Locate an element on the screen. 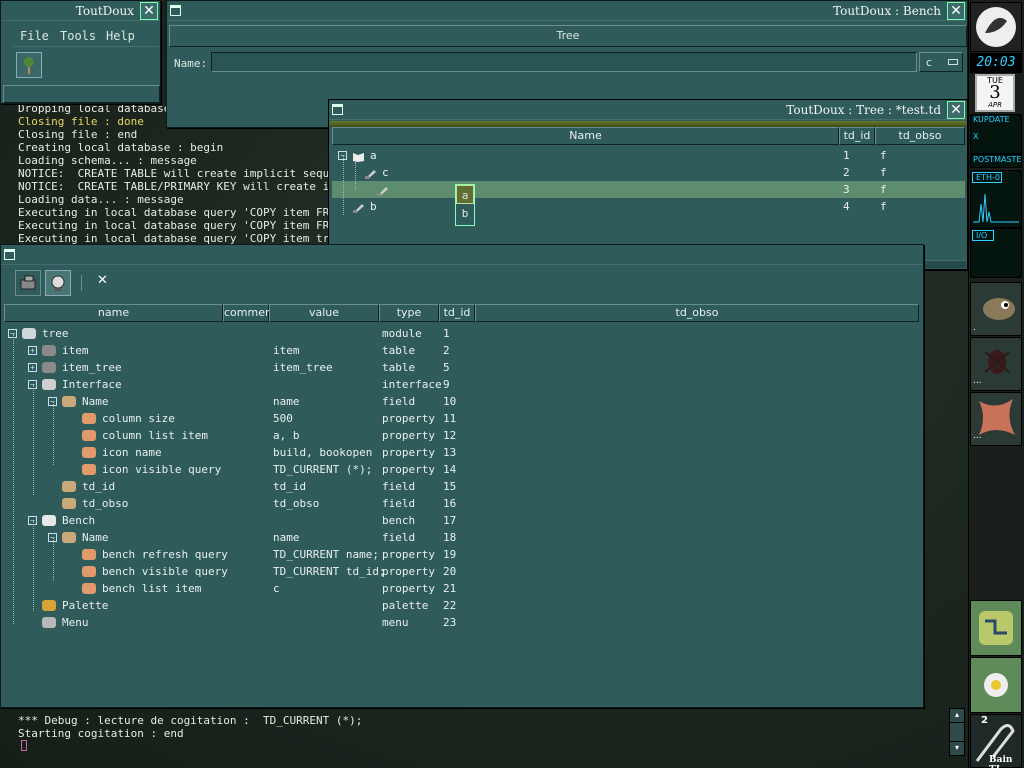 The width and height of the screenshot is (1024, 768). terminal-cursor is located at coordinates (24, 745).